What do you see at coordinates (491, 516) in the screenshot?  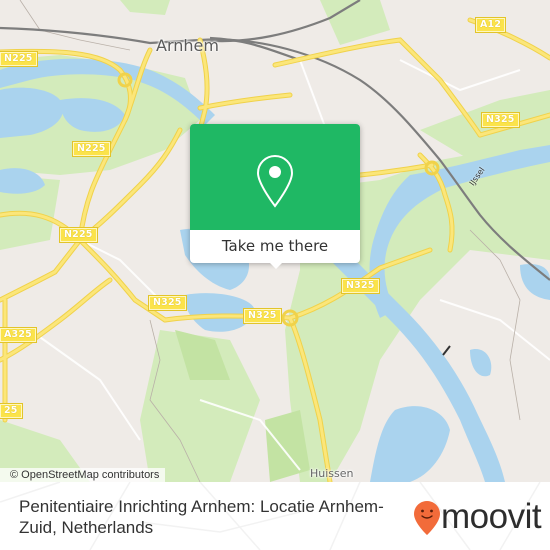 I see `moovit-wordmark: moovit` at bounding box center [491, 516].